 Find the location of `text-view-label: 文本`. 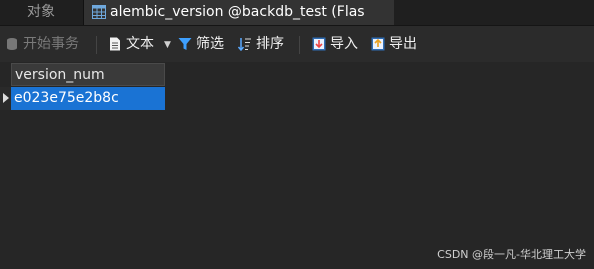

text-view-label: 文本 is located at coordinates (140, 44).